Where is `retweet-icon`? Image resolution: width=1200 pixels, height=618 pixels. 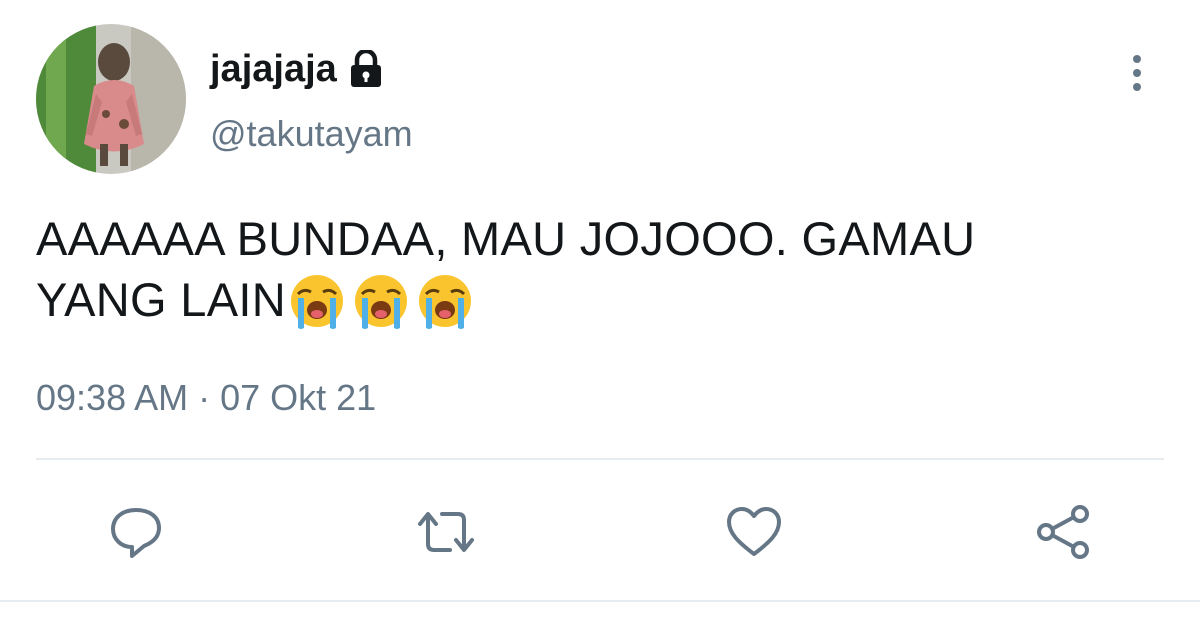
retweet-icon is located at coordinates (446, 532).